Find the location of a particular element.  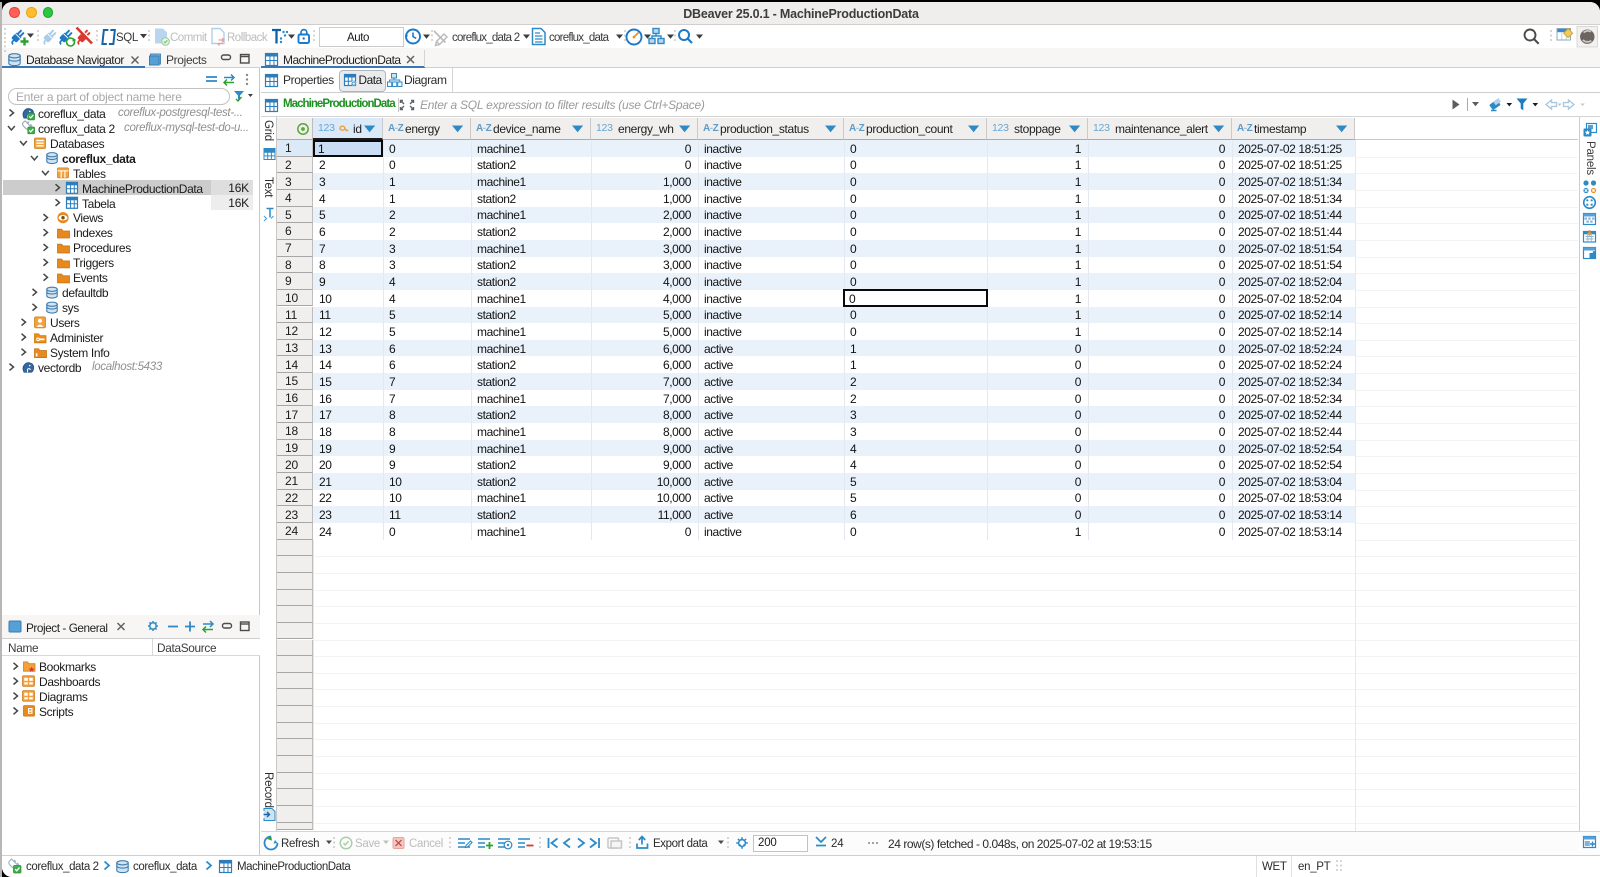

svg-text: SQL is located at coordinates (127, 38).